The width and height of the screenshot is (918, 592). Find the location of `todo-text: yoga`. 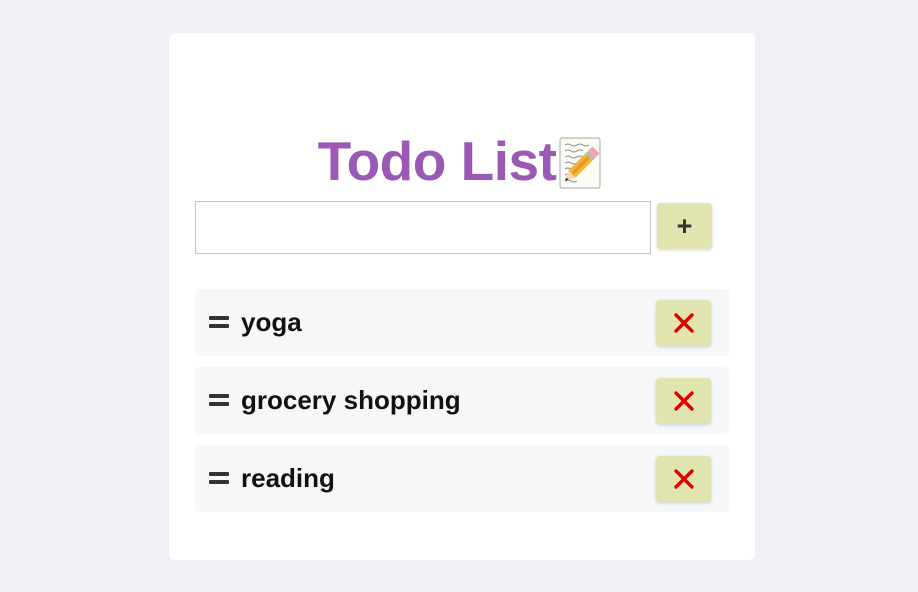

todo-text: yoga is located at coordinates (271, 322).